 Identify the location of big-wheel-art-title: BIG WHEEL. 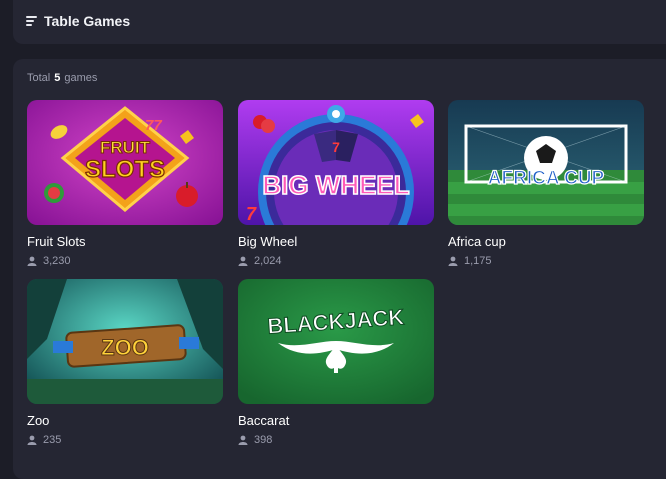
(335, 185).